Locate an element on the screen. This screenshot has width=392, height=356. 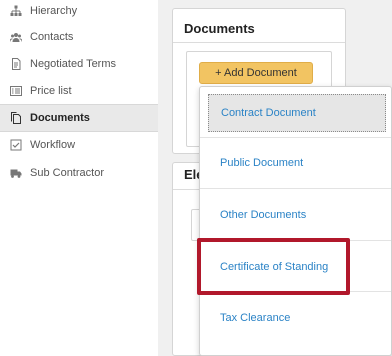
dropdown-item-label: Certificate of Standing is located at coordinates (274, 267).